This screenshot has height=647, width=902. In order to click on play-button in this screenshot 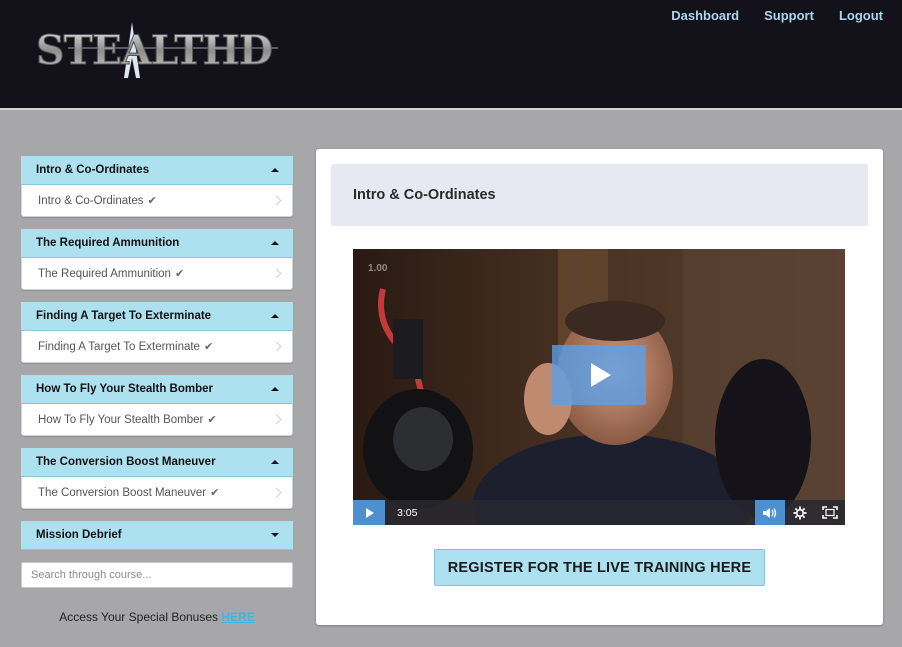, I will do `click(369, 512)`.